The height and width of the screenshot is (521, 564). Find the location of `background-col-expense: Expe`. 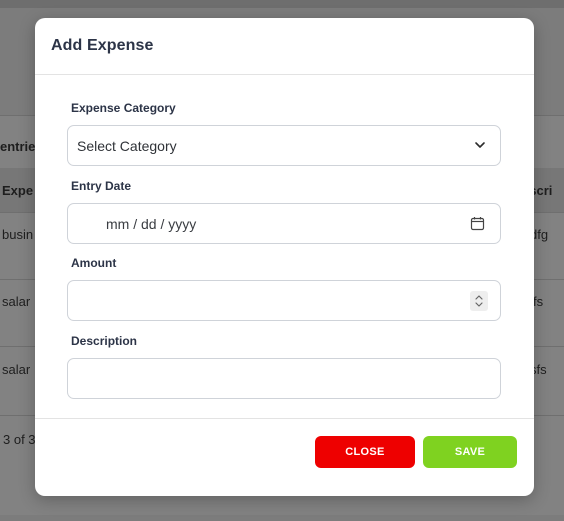

background-col-expense: Expe is located at coordinates (18, 190).